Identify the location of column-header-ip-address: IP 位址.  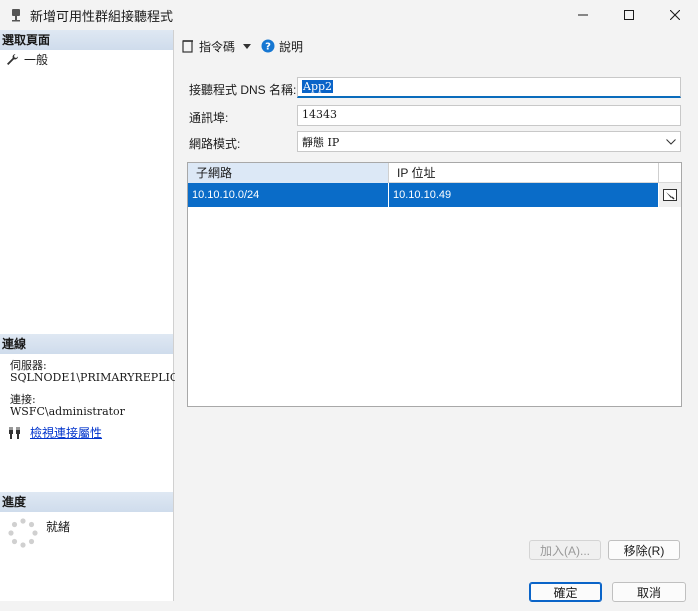
(524, 173).